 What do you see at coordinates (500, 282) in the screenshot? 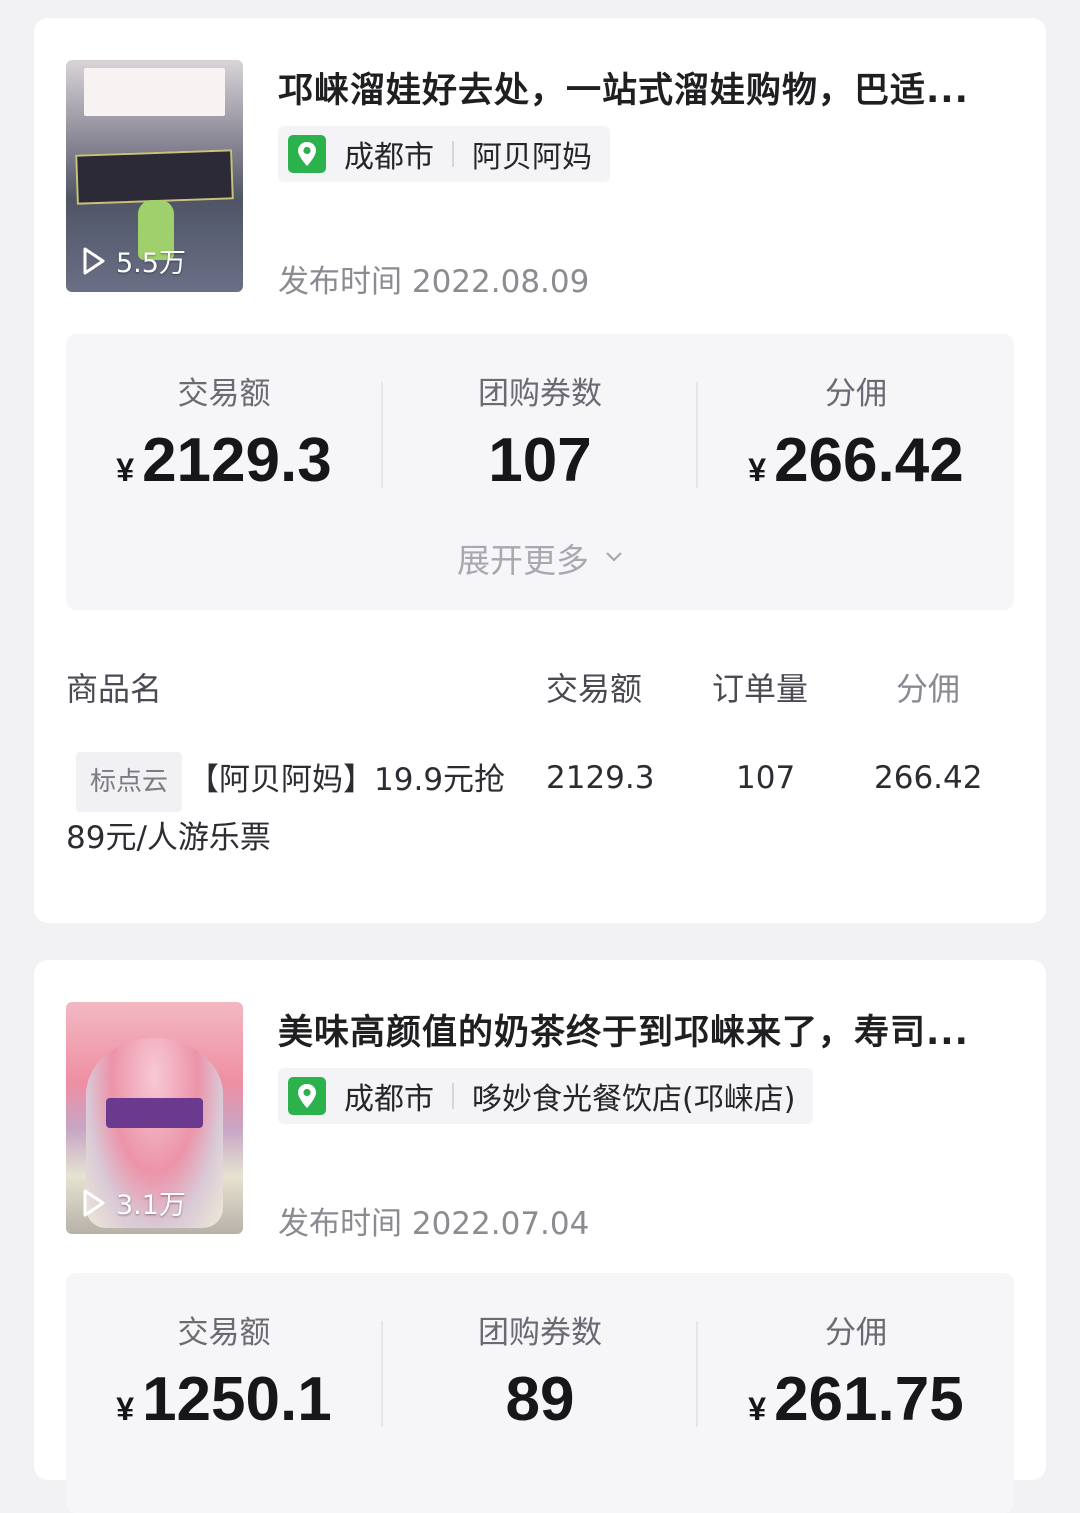
I see `publish-date: 2022.08.09` at bounding box center [500, 282].